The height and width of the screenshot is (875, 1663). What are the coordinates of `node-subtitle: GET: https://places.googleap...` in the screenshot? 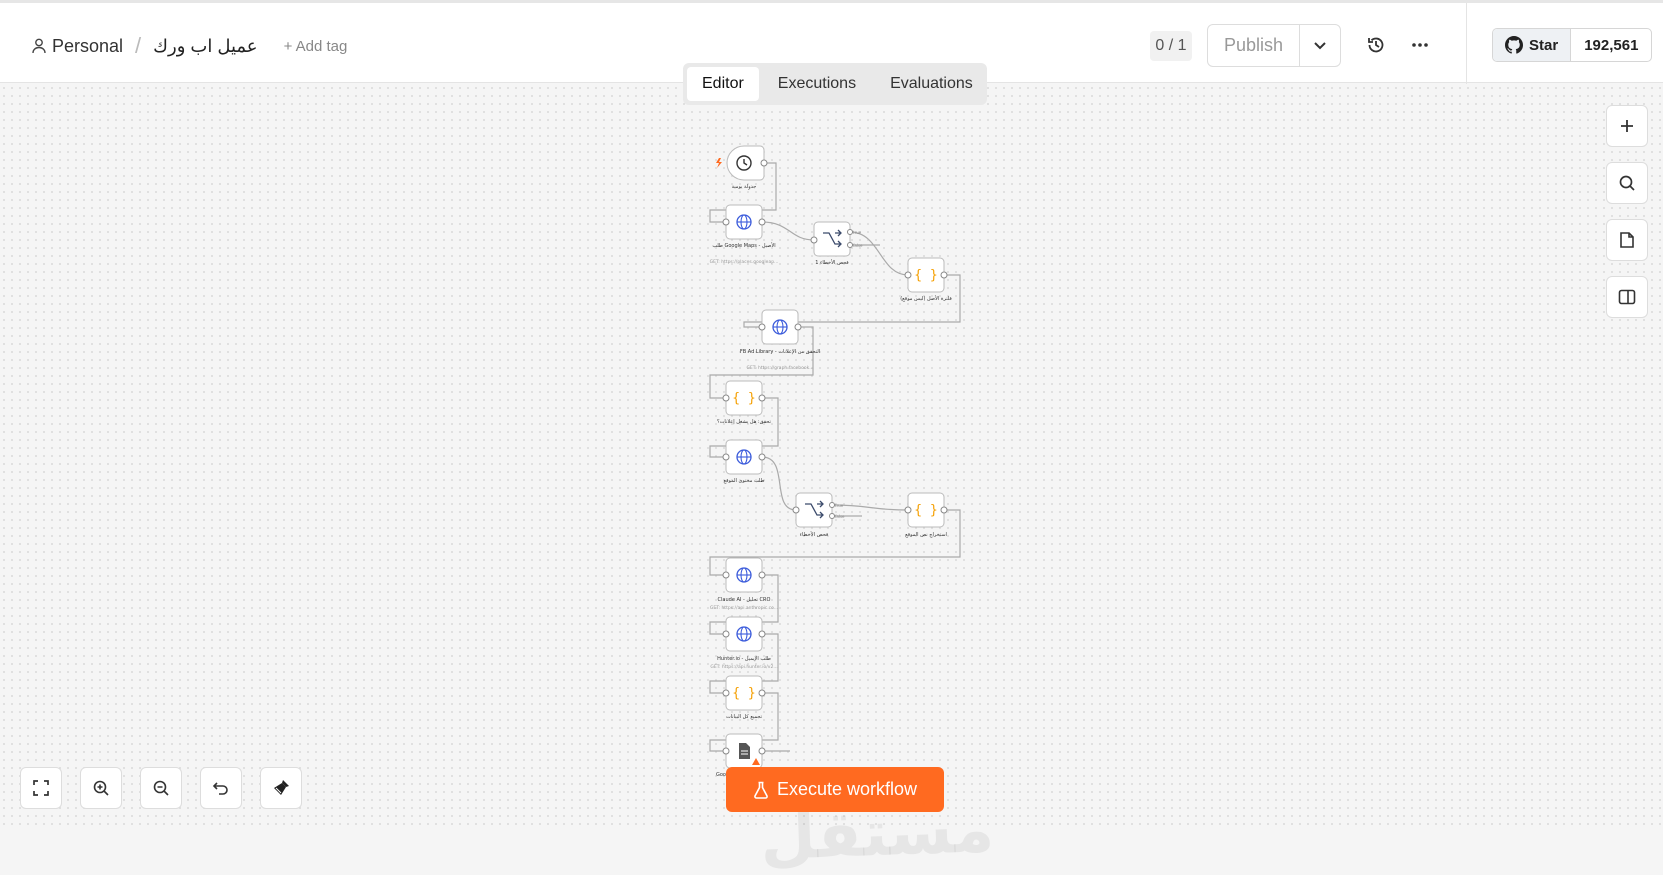 It's located at (744, 262).